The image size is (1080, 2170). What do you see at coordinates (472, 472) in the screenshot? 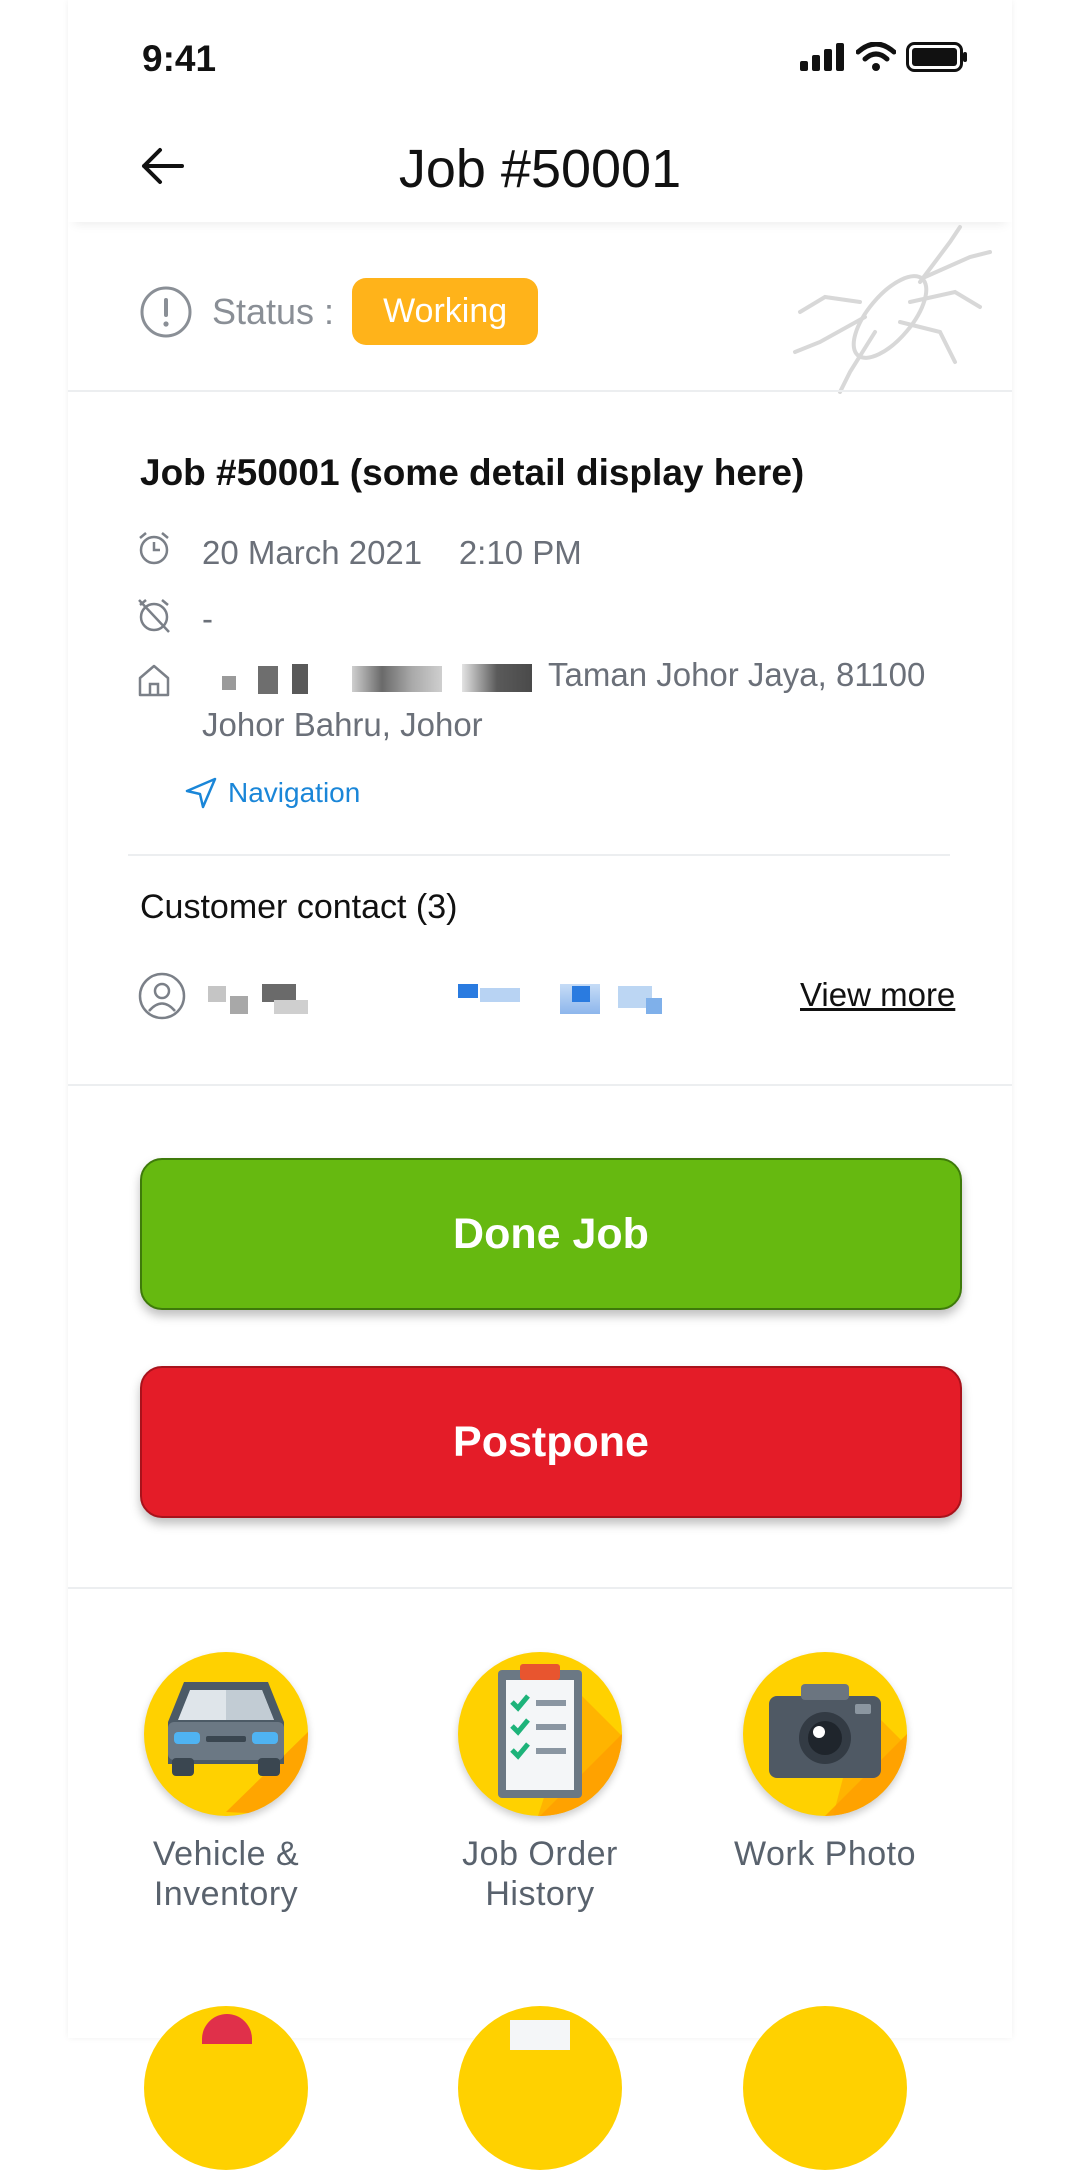
I see `job-detail-title: Job #50001 (some detail display here)` at bounding box center [472, 472].